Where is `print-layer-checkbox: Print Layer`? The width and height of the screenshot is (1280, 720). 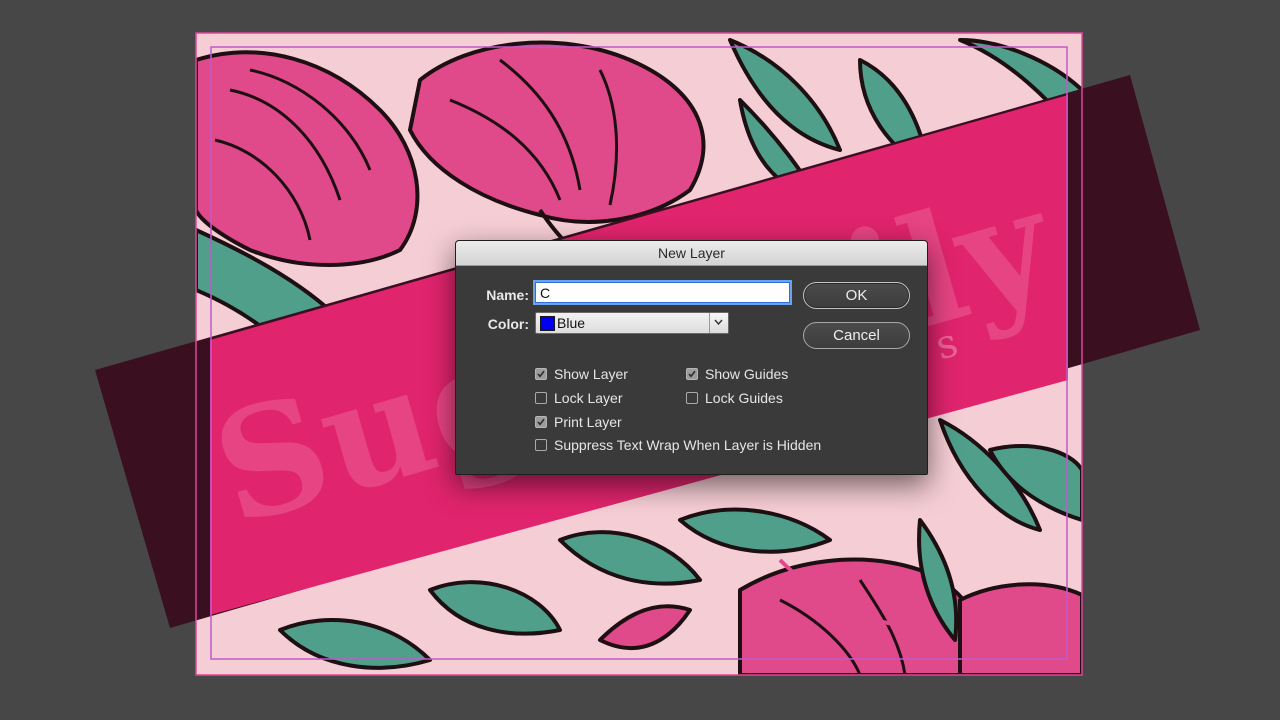
print-layer-checkbox: Print Layer is located at coordinates (578, 422).